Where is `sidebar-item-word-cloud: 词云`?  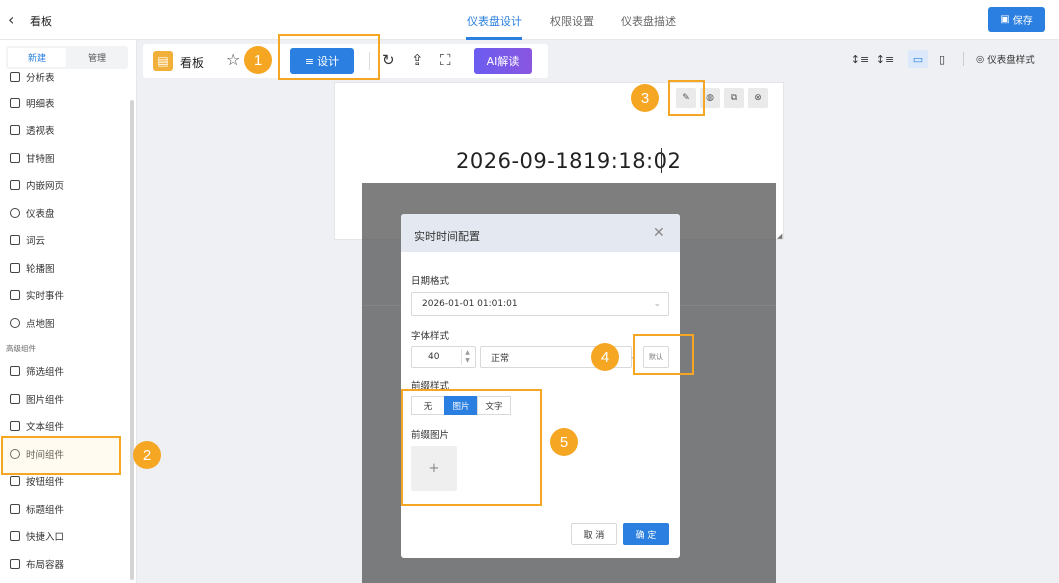
sidebar-item-word-cloud: 词云 is located at coordinates (27, 240).